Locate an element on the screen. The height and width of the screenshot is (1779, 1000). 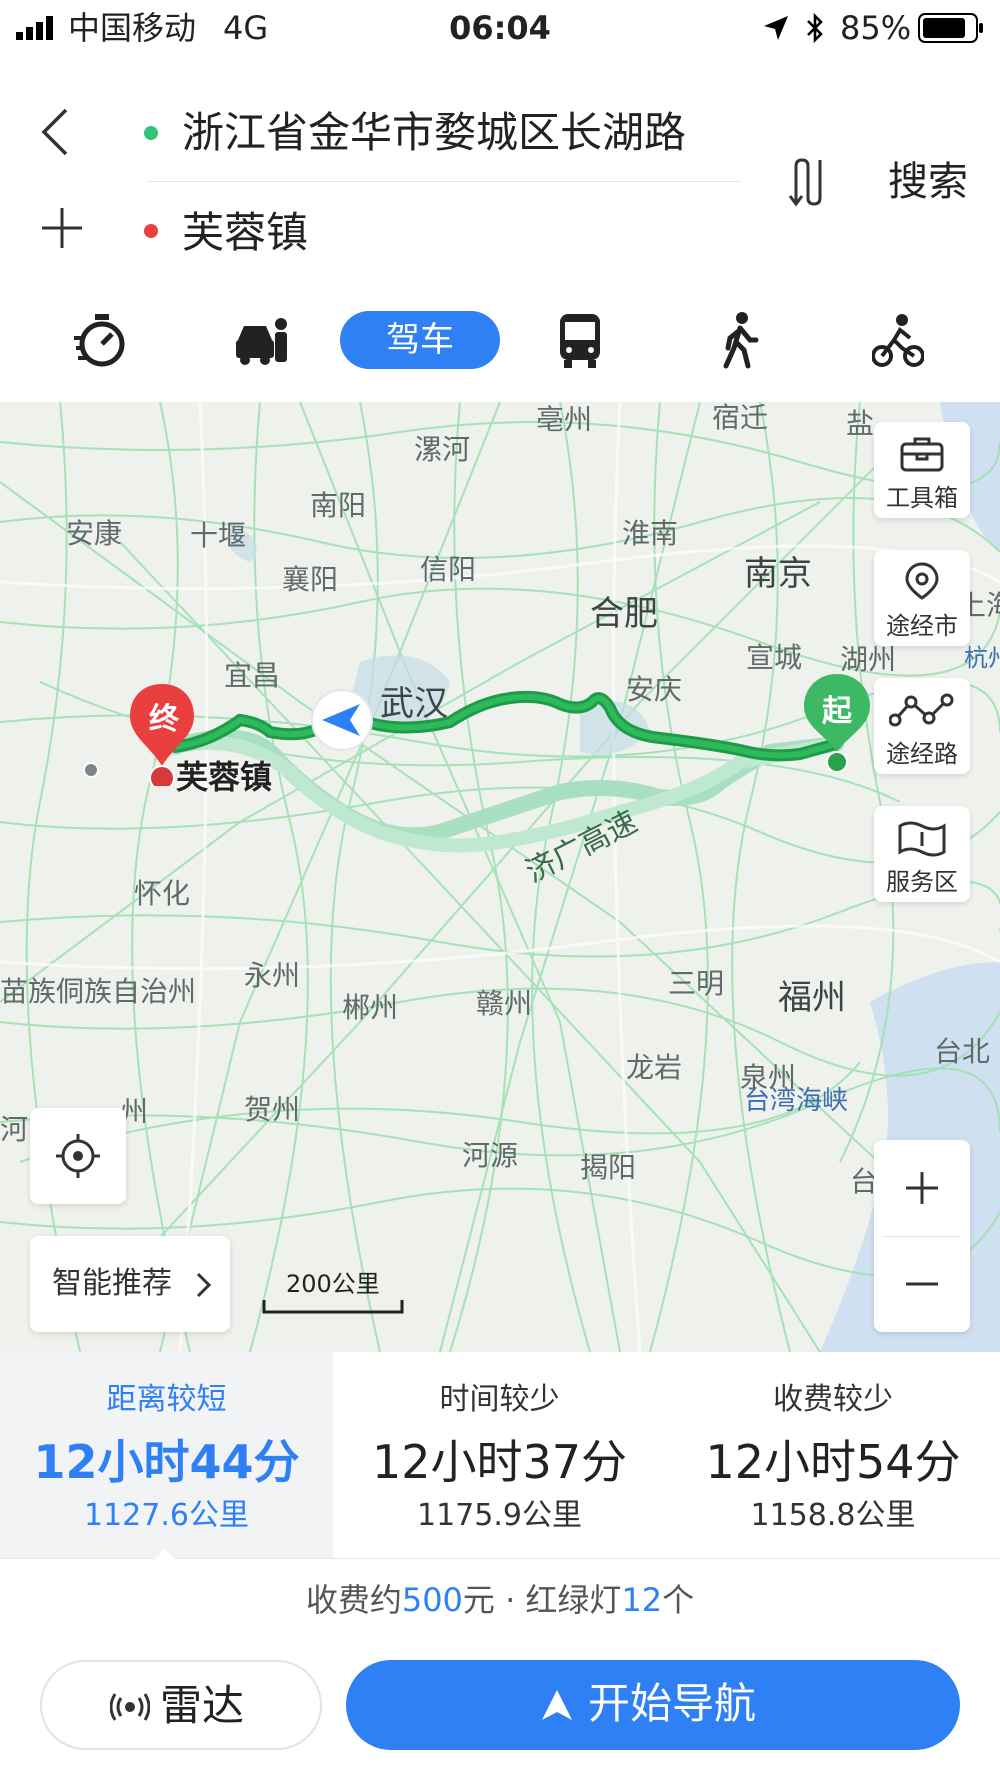
city-label-ankang: 安康 is located at coordinates (94, 533).